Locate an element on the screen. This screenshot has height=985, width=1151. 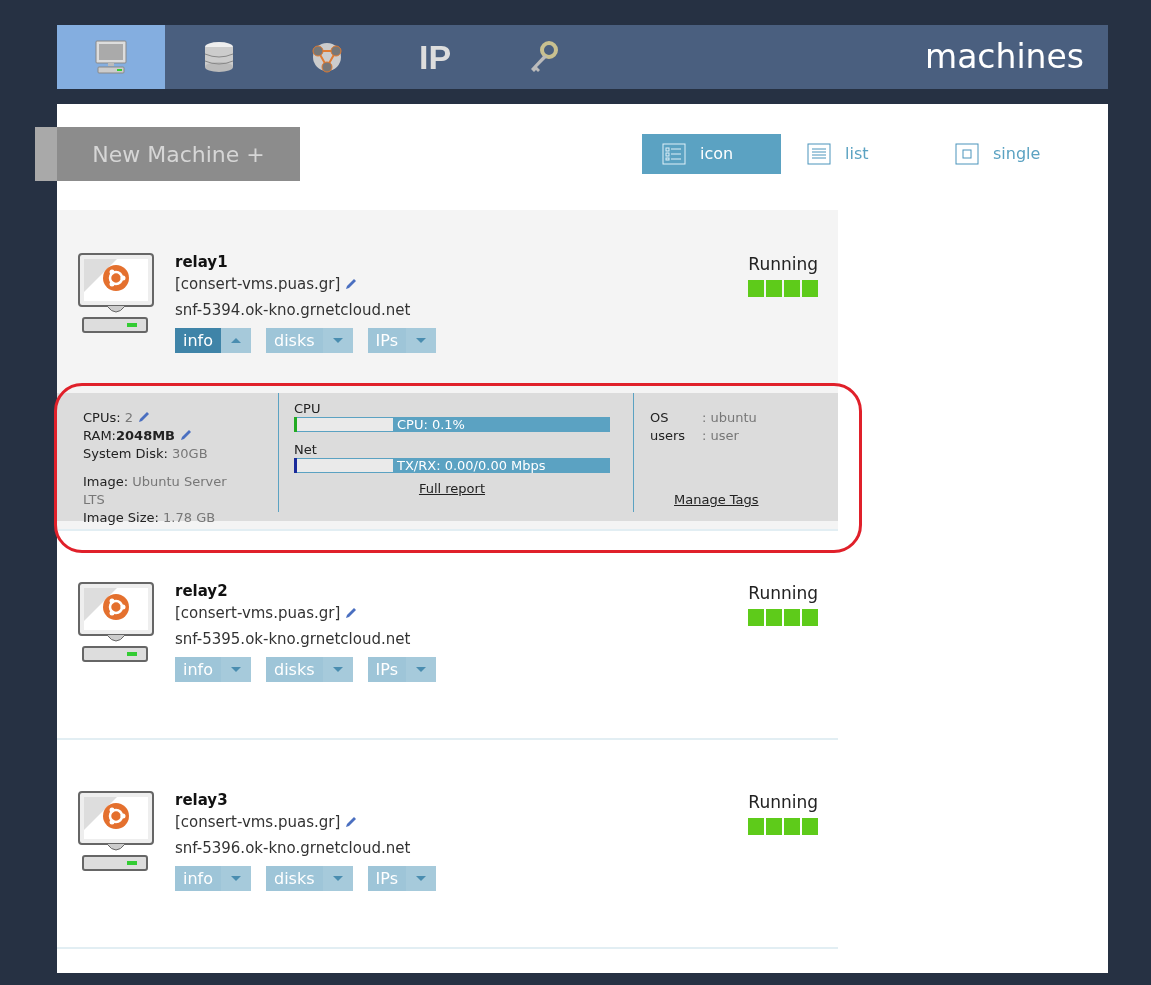
view-mode-tab: list is located at coordinates (861, 154).